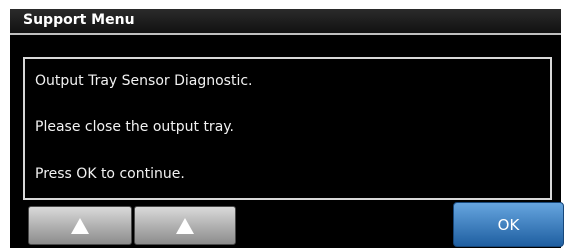  What do you see at coordinates (285, 22) in the screenshot?
I see `title-bar: Support Menu` at bounding box center [285, 22].